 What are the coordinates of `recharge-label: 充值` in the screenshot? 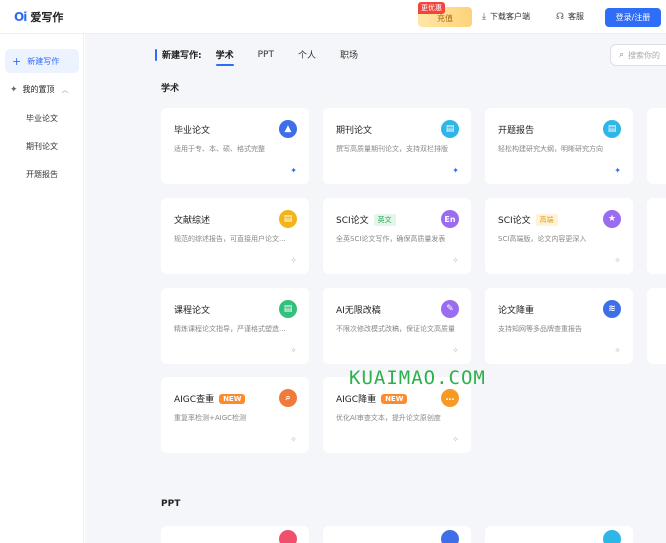 It's located at (445, 18).